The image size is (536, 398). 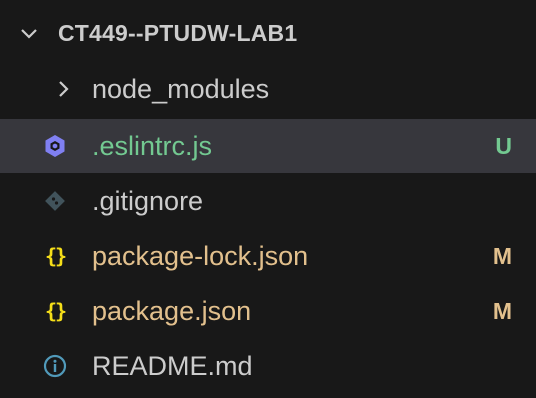 What do you see at coordinates (55, 201) in the screenshot?
I see `git-icon` at bounding box center [55, 201].